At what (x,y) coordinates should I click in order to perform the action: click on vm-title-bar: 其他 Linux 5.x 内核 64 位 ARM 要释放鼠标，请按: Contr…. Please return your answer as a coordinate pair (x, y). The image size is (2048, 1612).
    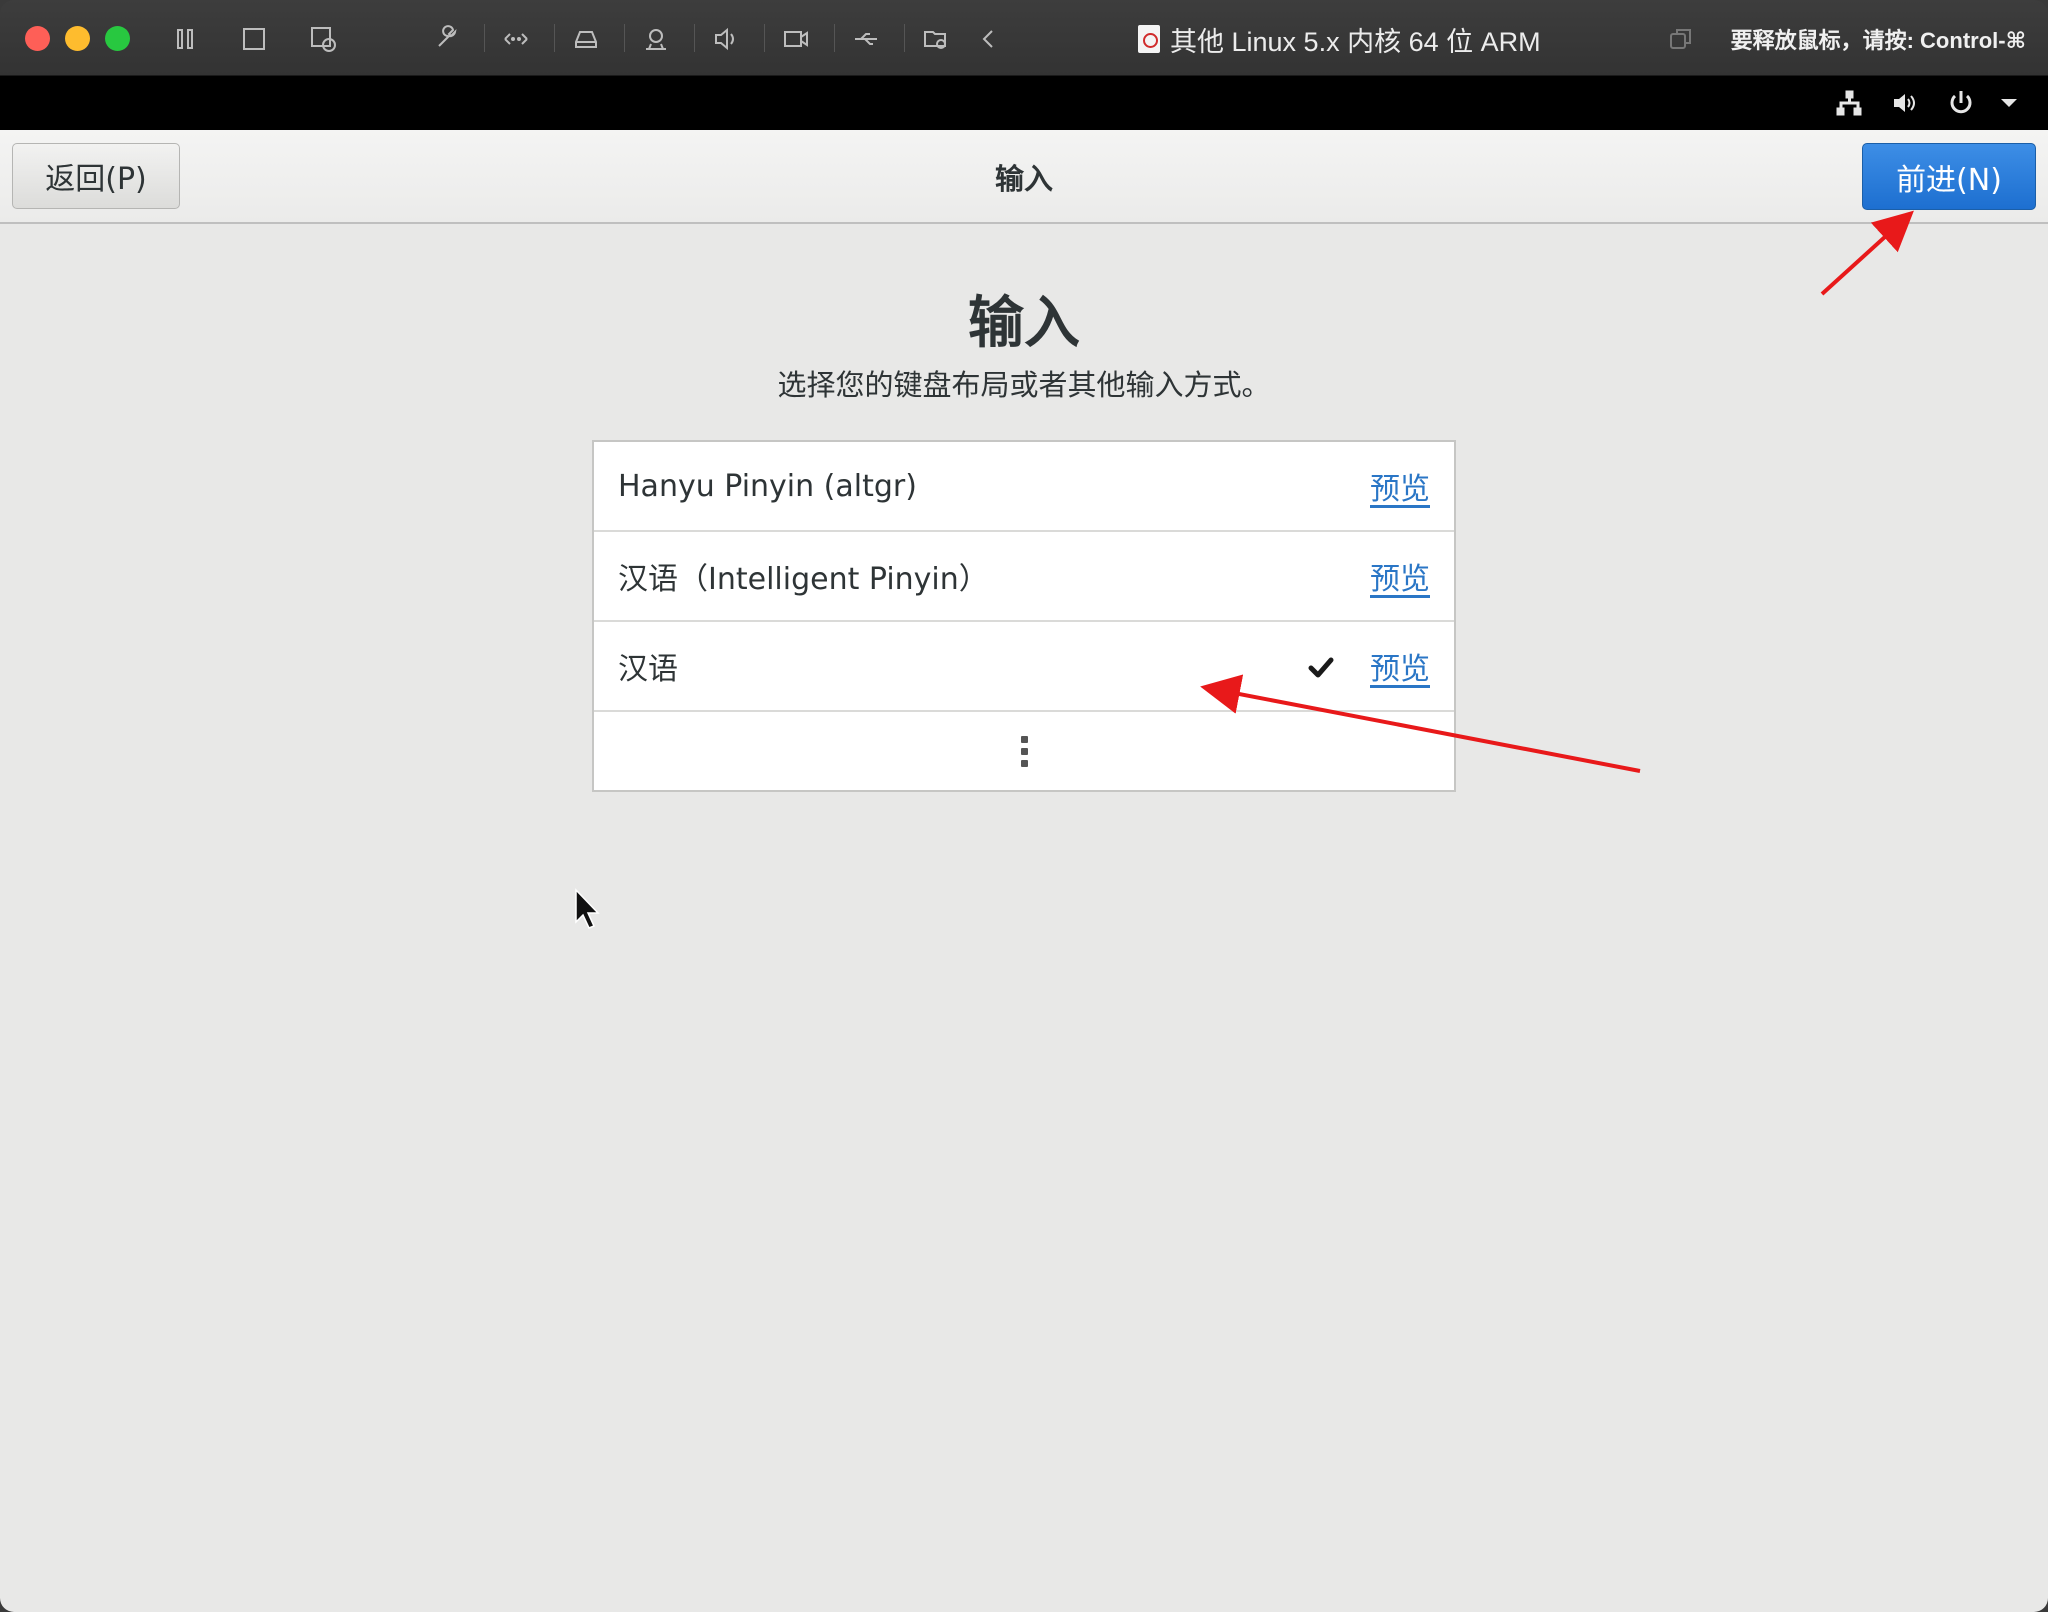
    Looking at the image, I should click on (1024, 38).